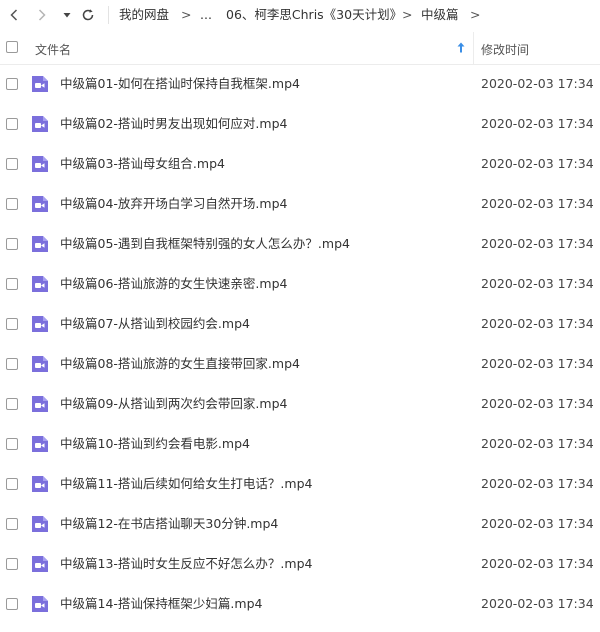  What do you see at coordinates (180, 364) in the screenshot?
I see `file-name: 中级篇08-搭讪旅游的女生直接带回家.mp4` at bounding box center [180, 364].